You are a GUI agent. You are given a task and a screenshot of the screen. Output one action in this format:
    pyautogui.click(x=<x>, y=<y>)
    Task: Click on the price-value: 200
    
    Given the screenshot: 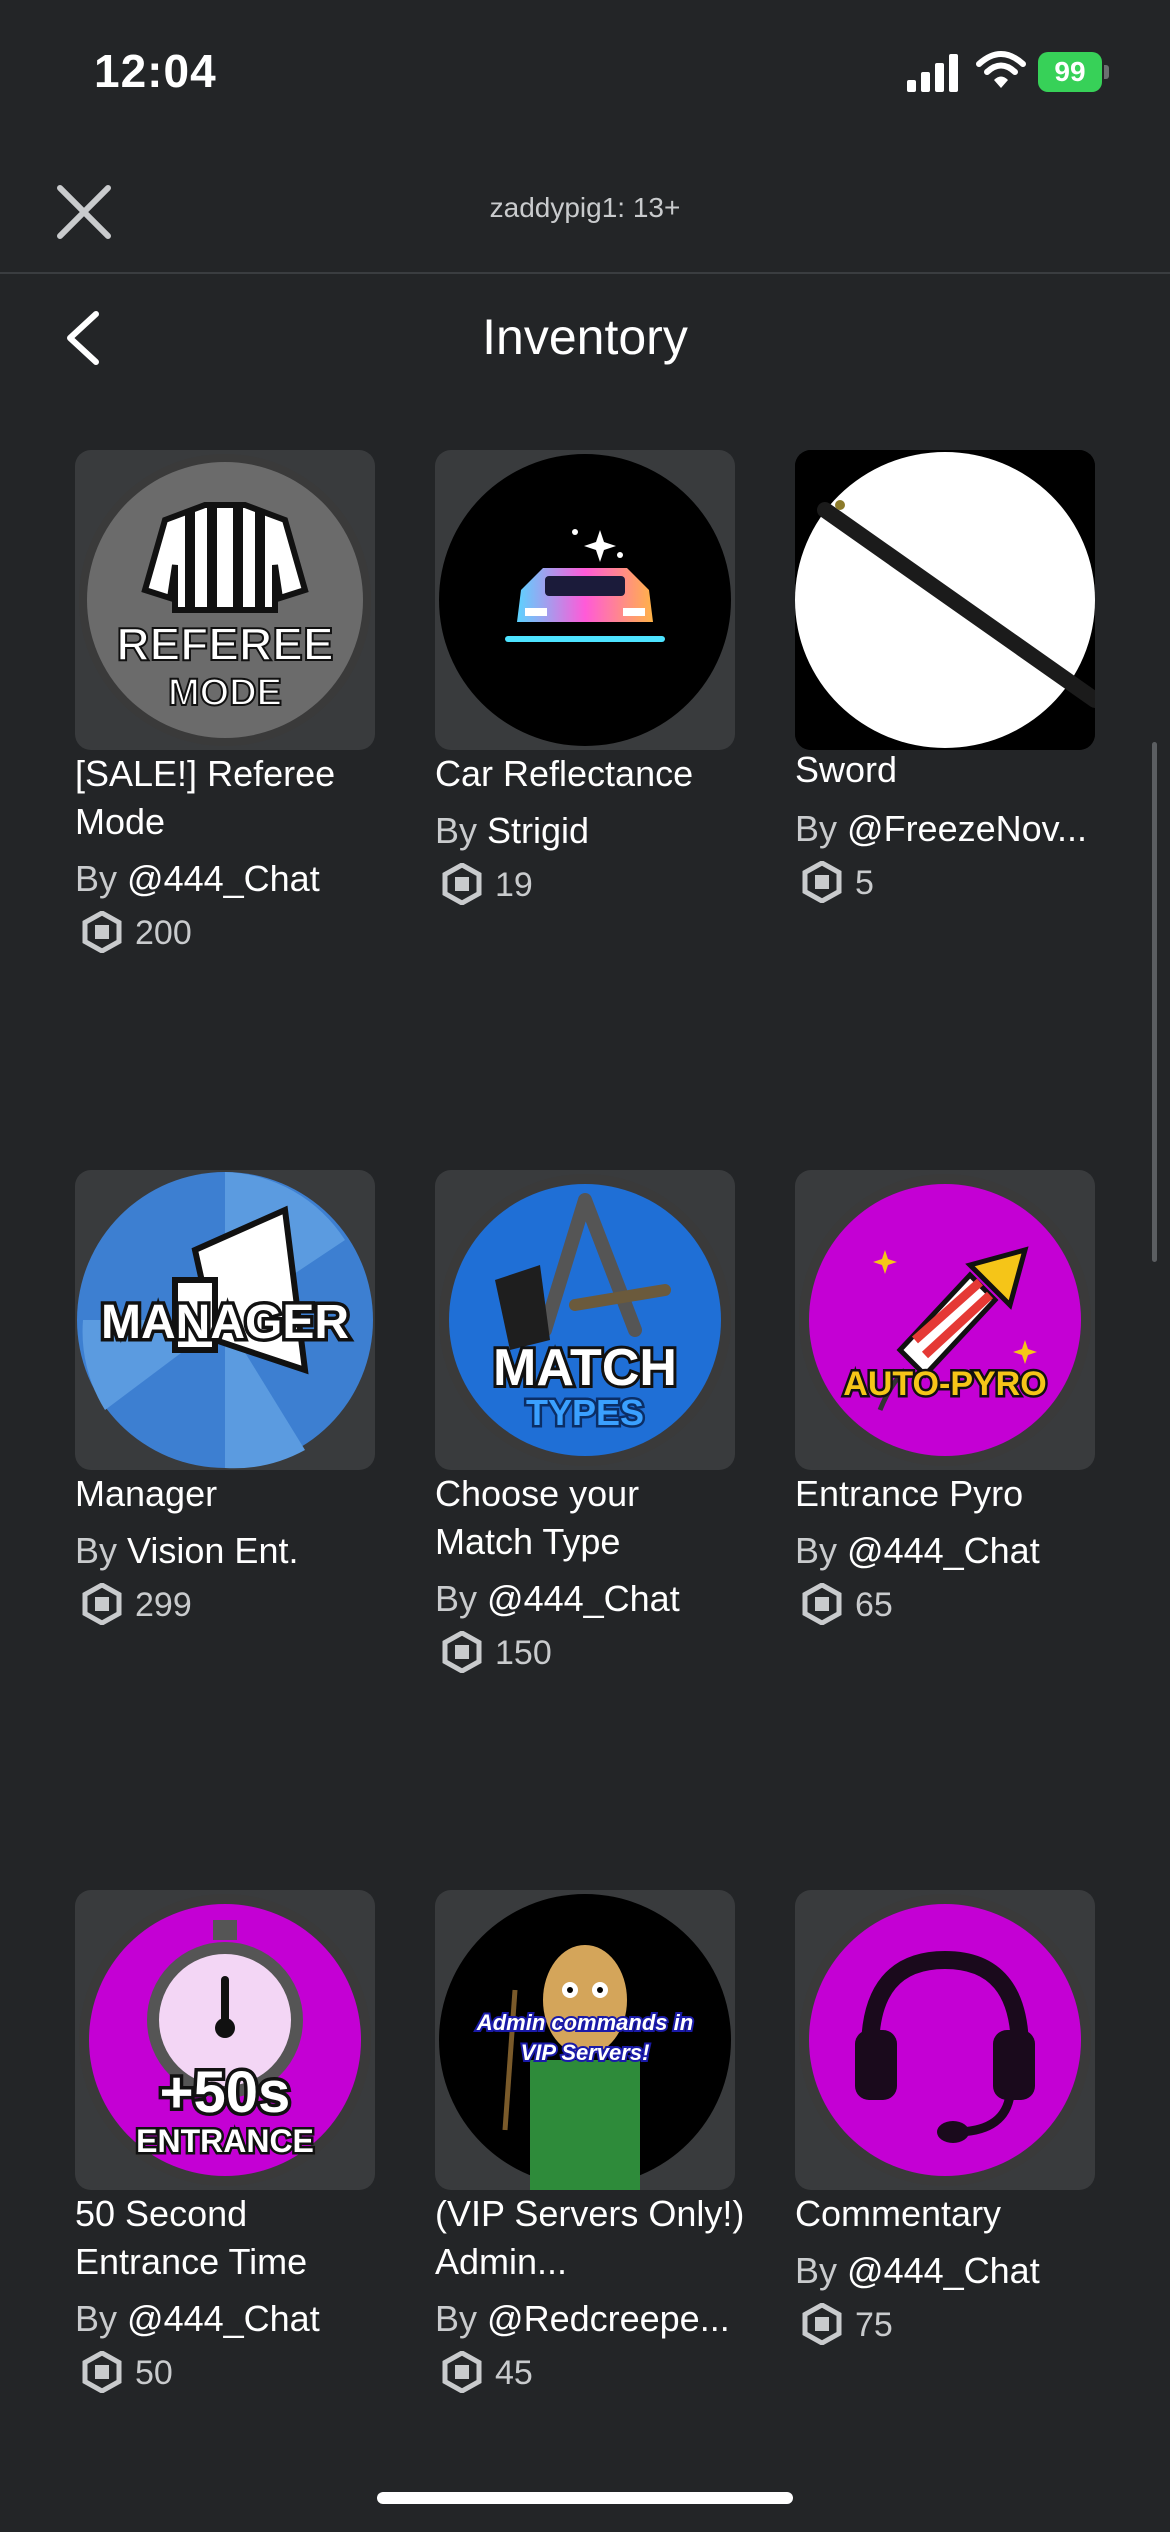 What is the action you would take?
    pyautogui.click(x=163, y=933)
    